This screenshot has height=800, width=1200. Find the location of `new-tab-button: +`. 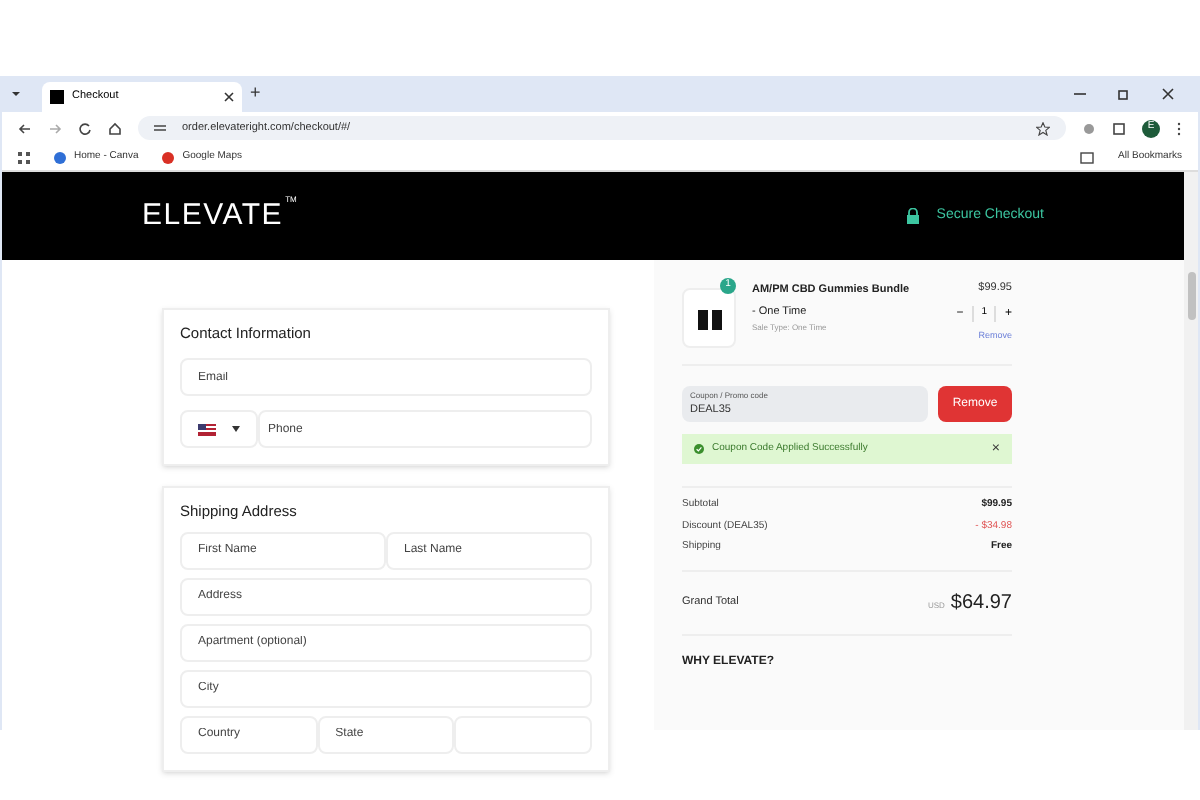

new-tab-button: + is located at coordinates (255, 94).